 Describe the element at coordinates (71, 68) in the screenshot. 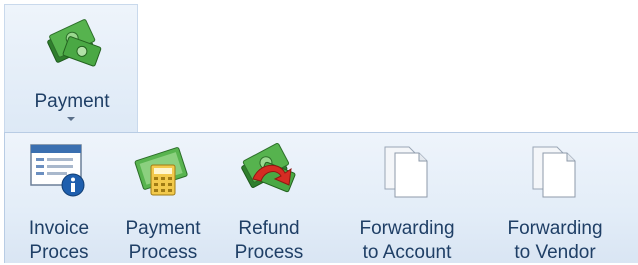

I see `payment-button: Payment` at that location.